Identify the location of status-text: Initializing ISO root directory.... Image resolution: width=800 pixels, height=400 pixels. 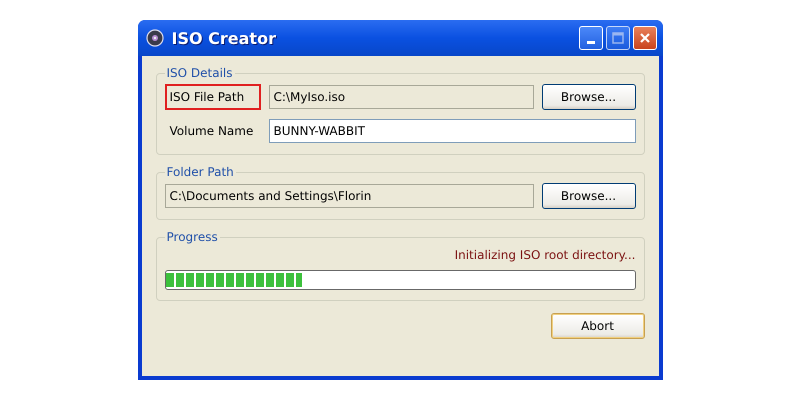
(545, 255).